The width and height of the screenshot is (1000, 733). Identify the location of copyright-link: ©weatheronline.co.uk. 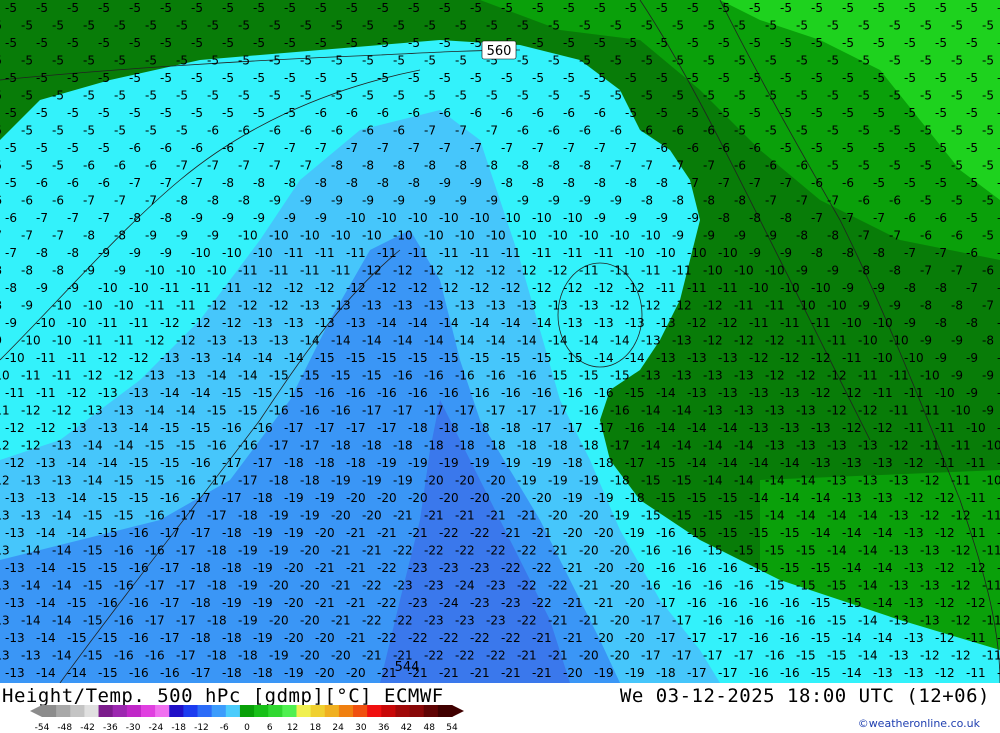
(919, 723).